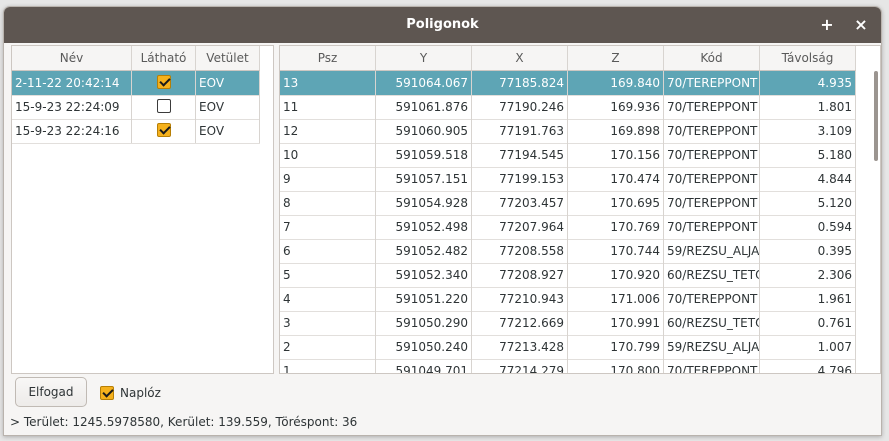 Image resolution: width=889 pixels, height=441 pixels. What do you see at coordinates (328, 251) in the screenshot?
I see `point-number-cell: 6` at bounding box center [328, 251].